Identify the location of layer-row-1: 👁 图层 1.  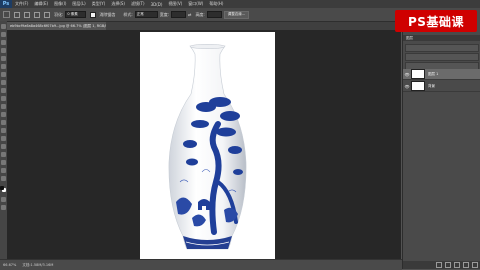
(441, 74).